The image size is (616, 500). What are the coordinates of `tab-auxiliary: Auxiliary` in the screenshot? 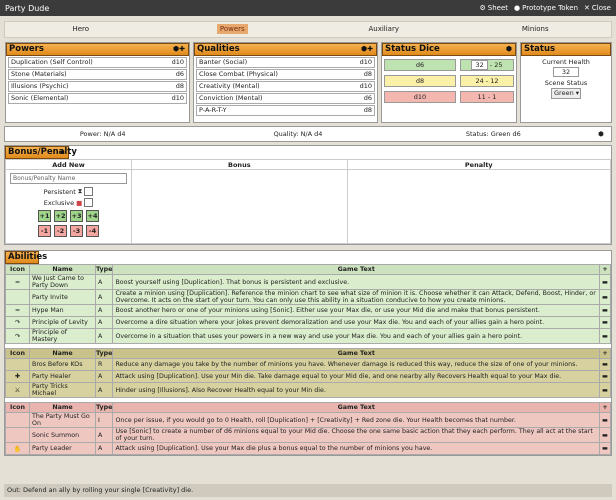 It's located at (384, 29).